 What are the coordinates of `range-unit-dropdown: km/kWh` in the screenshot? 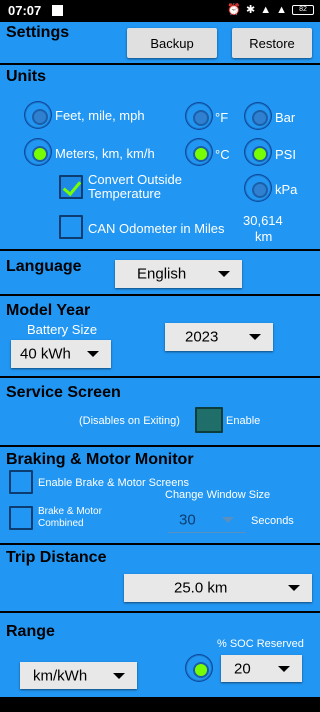 It's located at (78, 675).